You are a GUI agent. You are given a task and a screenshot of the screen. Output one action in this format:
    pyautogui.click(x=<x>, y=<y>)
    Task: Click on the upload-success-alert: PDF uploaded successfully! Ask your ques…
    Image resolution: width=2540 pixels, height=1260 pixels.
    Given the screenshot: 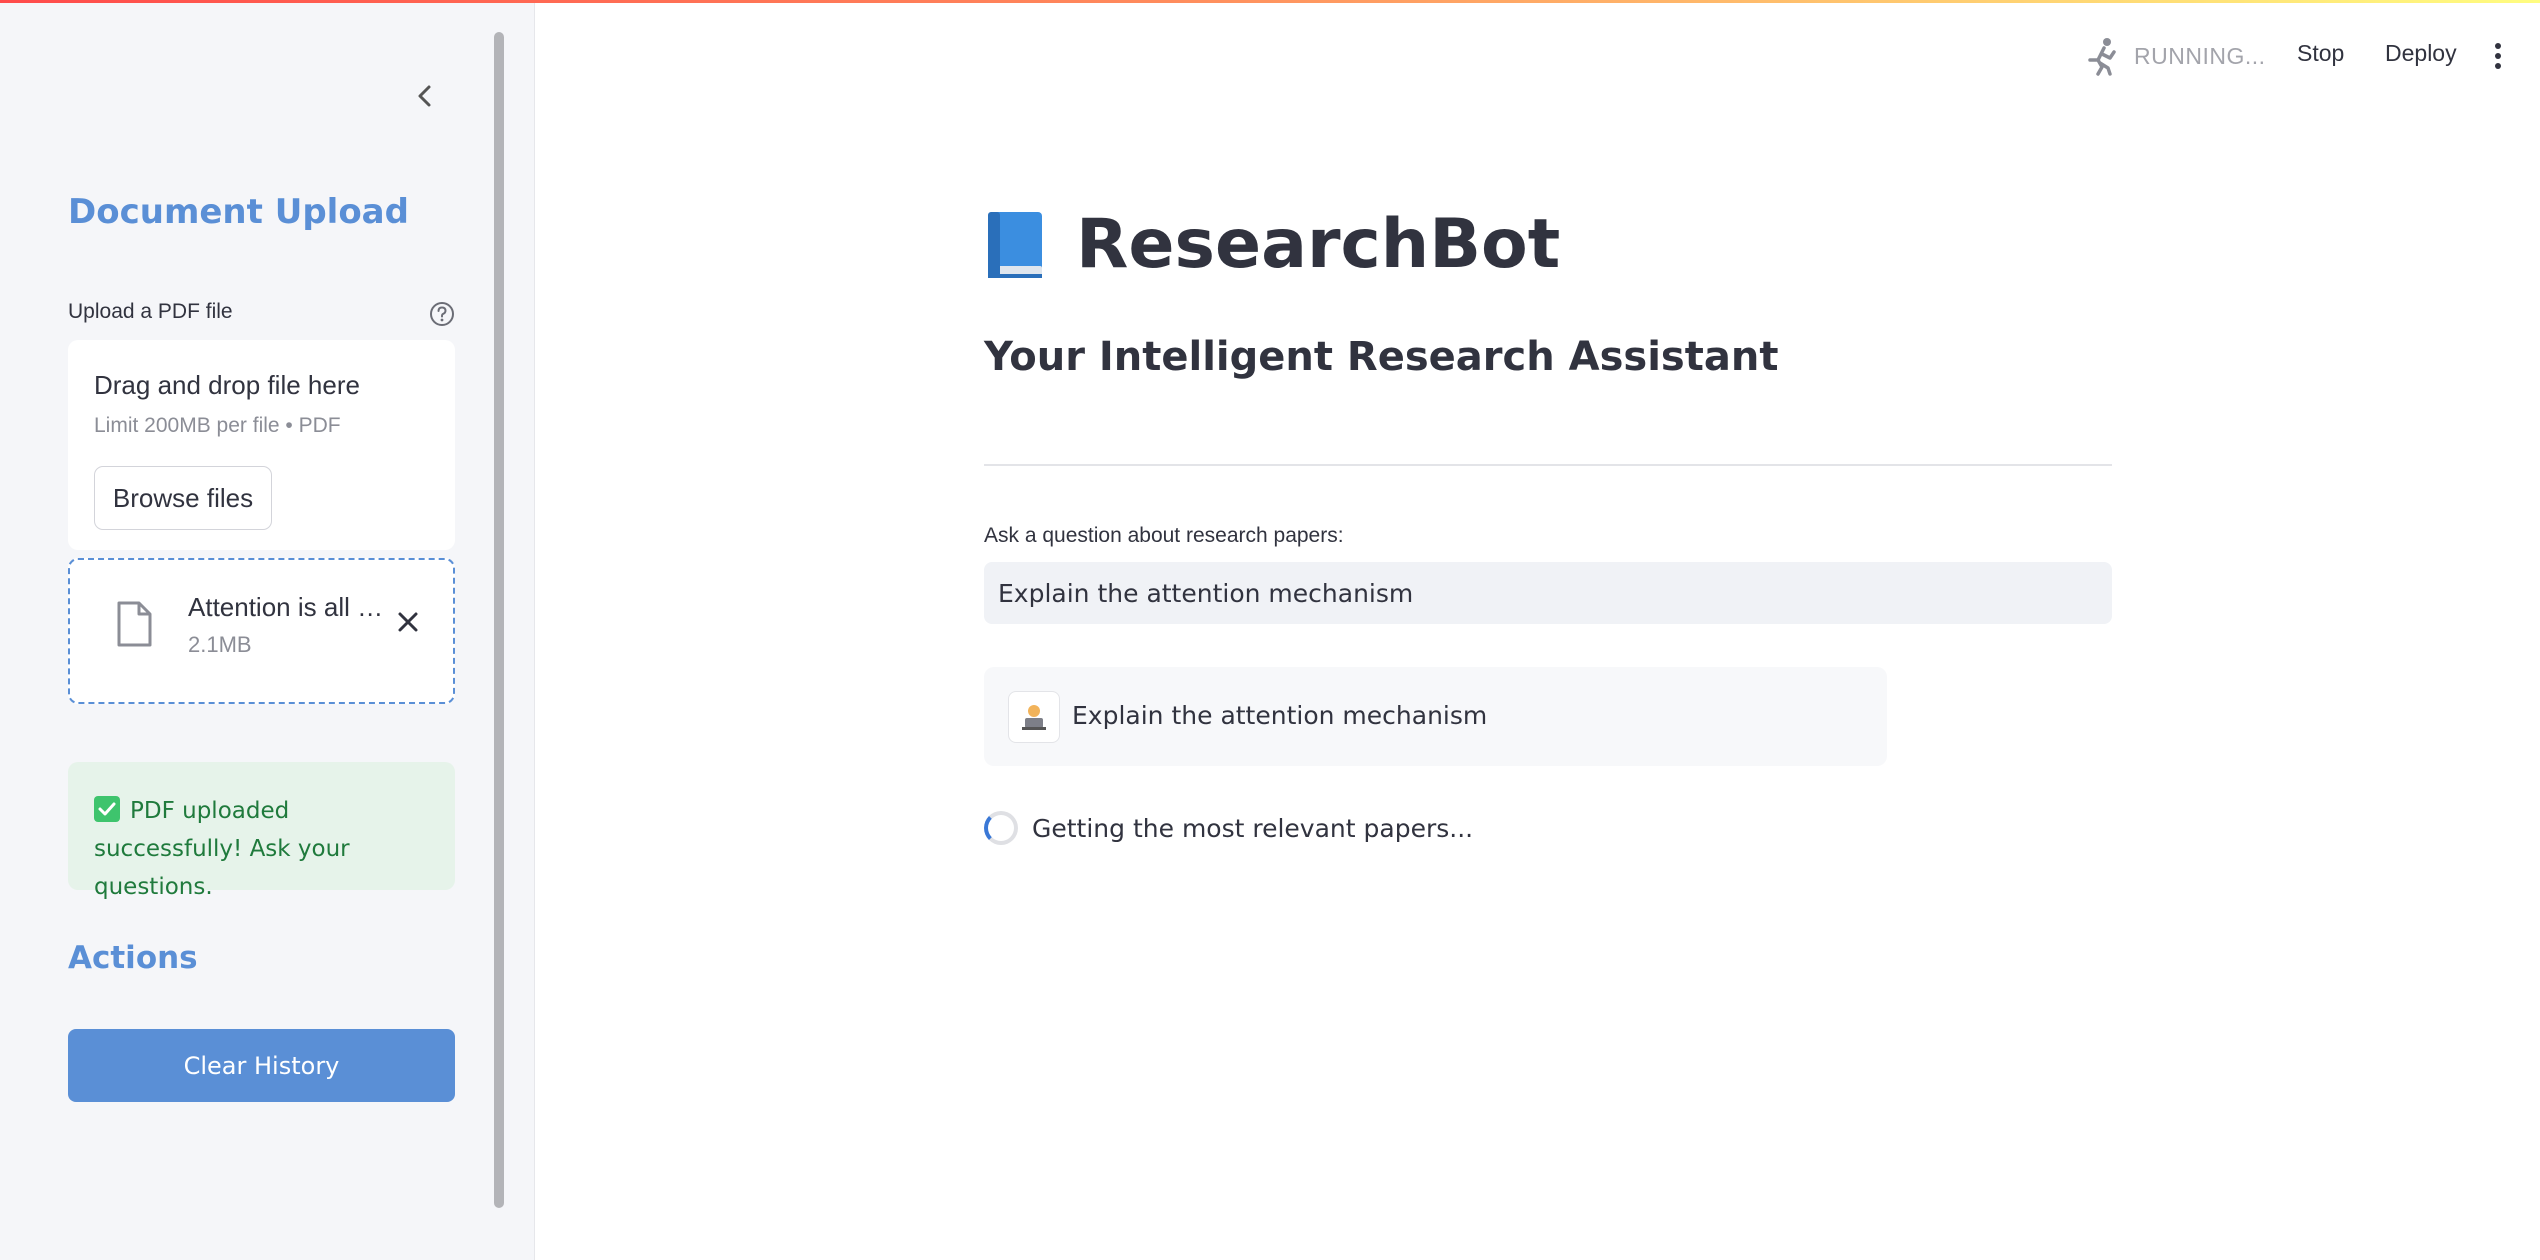 What is the action you would take?
    pyautogui.click(x=261, y=831)
    